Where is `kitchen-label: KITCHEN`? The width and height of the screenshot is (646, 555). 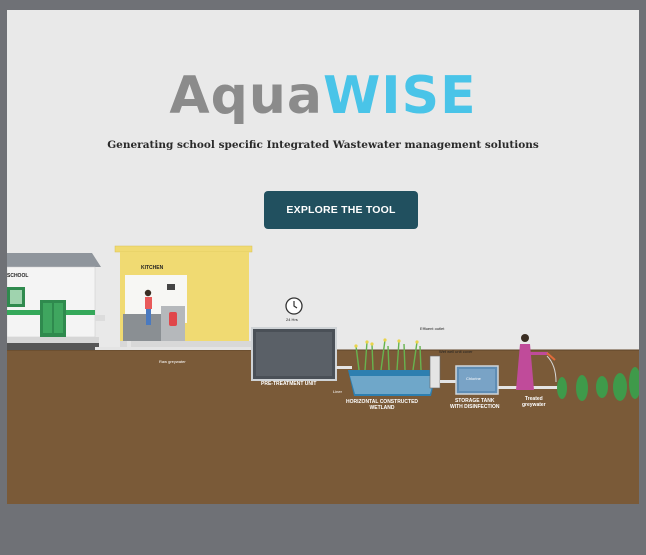 kitchen-label: KITCHEN is located at coordinates (152, 268).